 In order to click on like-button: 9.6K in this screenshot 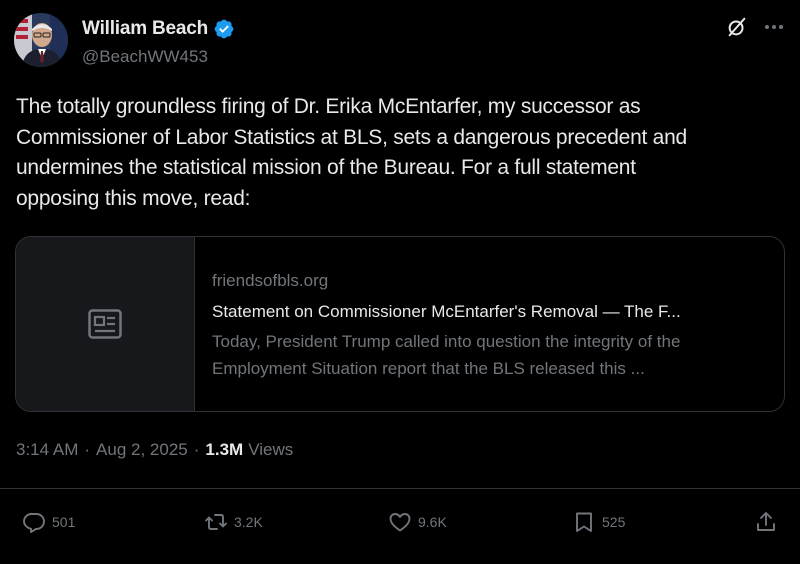, I will do `click(417, 522)`.